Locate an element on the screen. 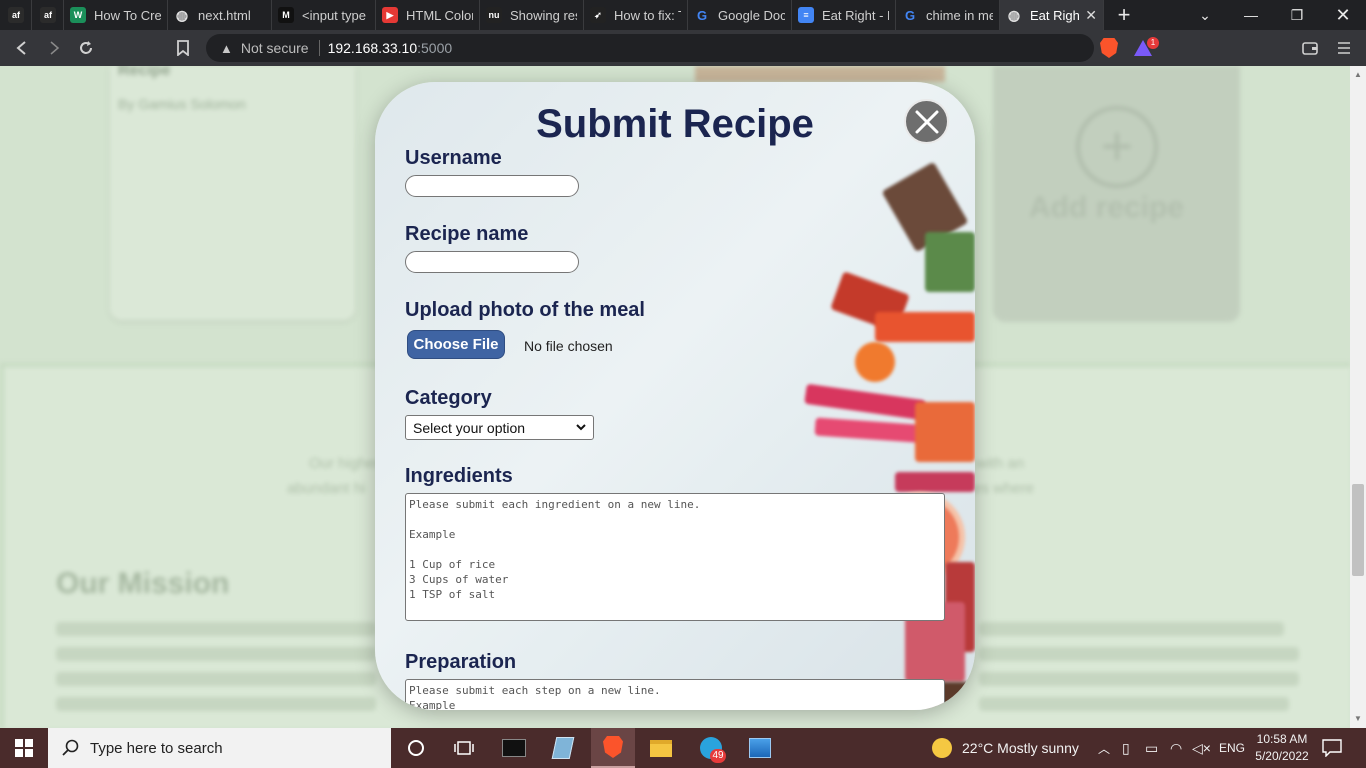 The height and width of the screenshot is (768, 1366). brave-taskbar-icon is located at coordinates (613, 748).